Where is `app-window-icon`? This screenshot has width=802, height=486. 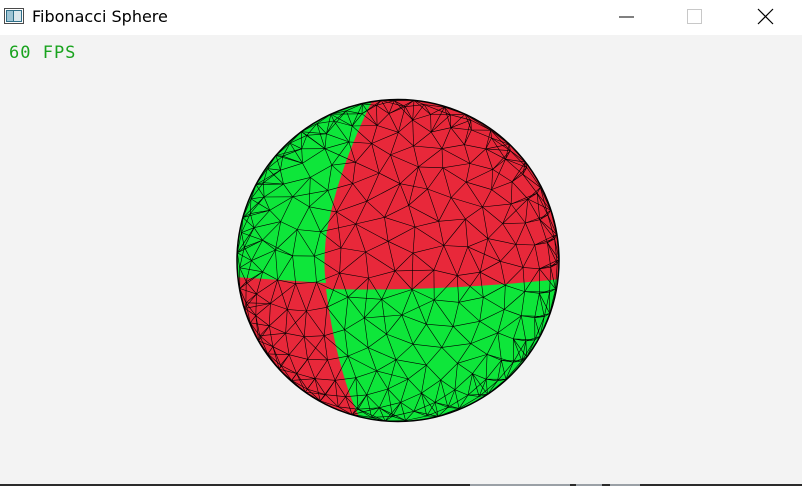 app-window-icon is located at coordinates (14, 16).